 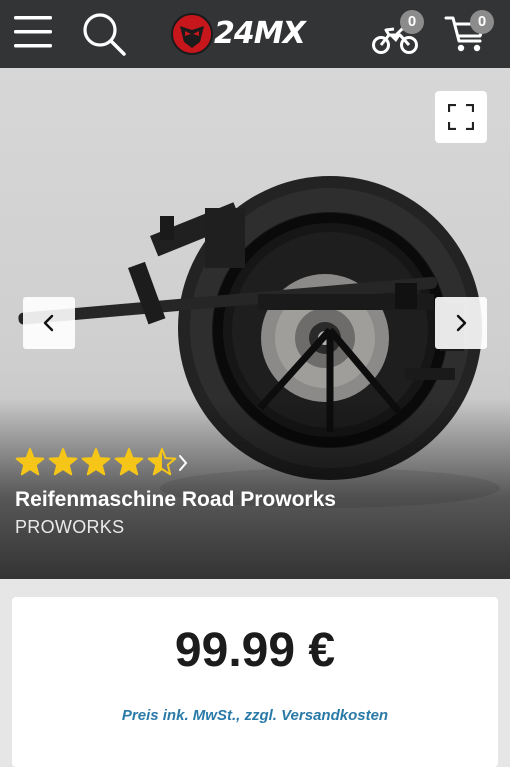 What do you see at coordinates (255, 716) in the screenshot?
I see `tax-shipping-note: Preis ink. MwSt., zzgl. Versandkosten` at bounding box center [255, 716].